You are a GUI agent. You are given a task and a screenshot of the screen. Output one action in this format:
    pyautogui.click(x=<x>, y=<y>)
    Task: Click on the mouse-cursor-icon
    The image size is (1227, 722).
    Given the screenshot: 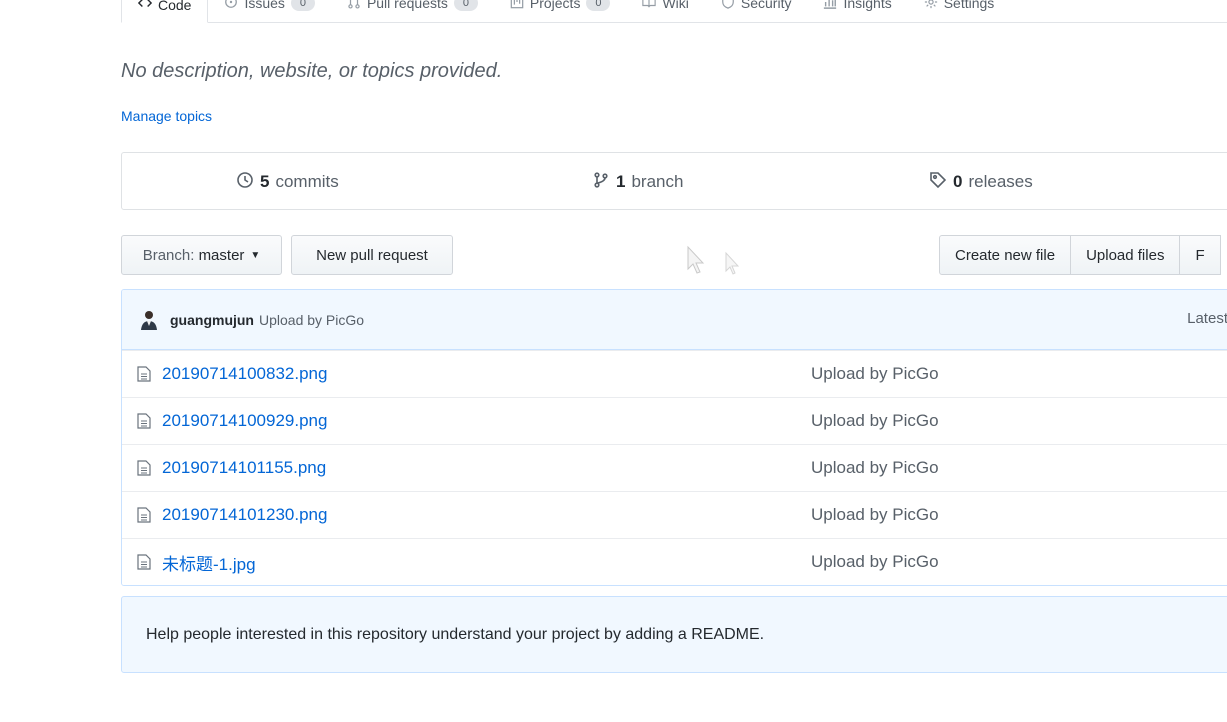 What is the action you would take?
    pyautogui.click(x=714, y=265)
    